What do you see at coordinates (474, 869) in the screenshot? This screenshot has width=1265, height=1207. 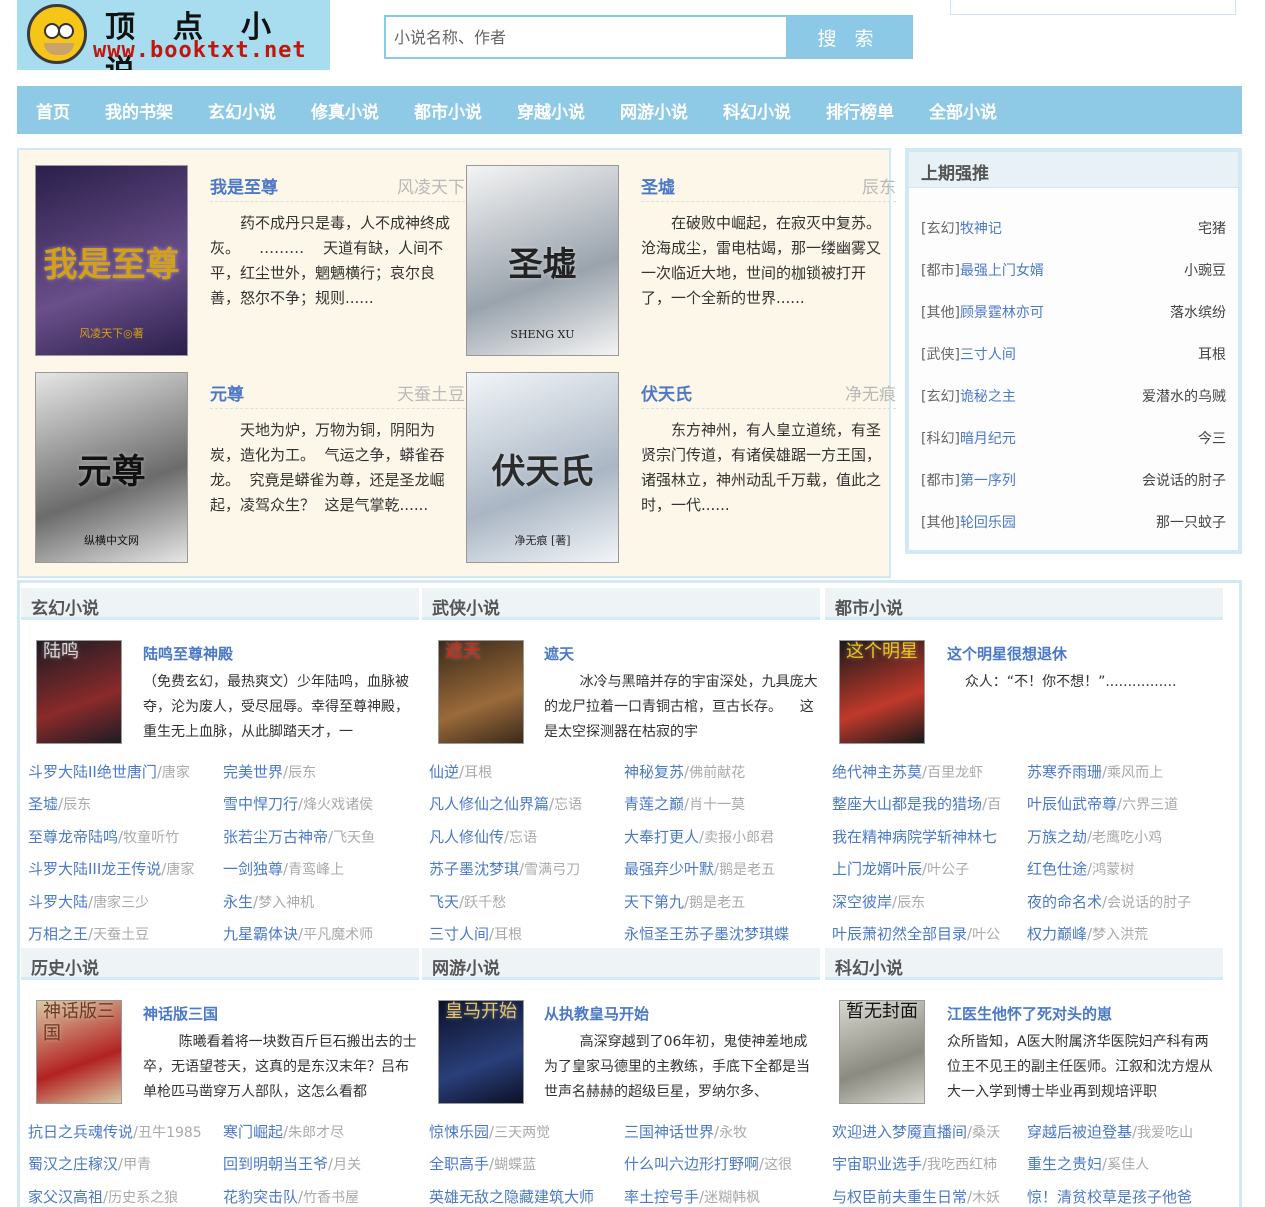 I see `book-link: 苏子墨沈梦琪` at bounding box center [474, 869].